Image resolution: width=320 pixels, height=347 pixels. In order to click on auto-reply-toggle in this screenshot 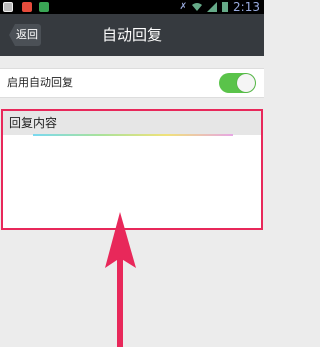, I will do `click(237, 83)`.